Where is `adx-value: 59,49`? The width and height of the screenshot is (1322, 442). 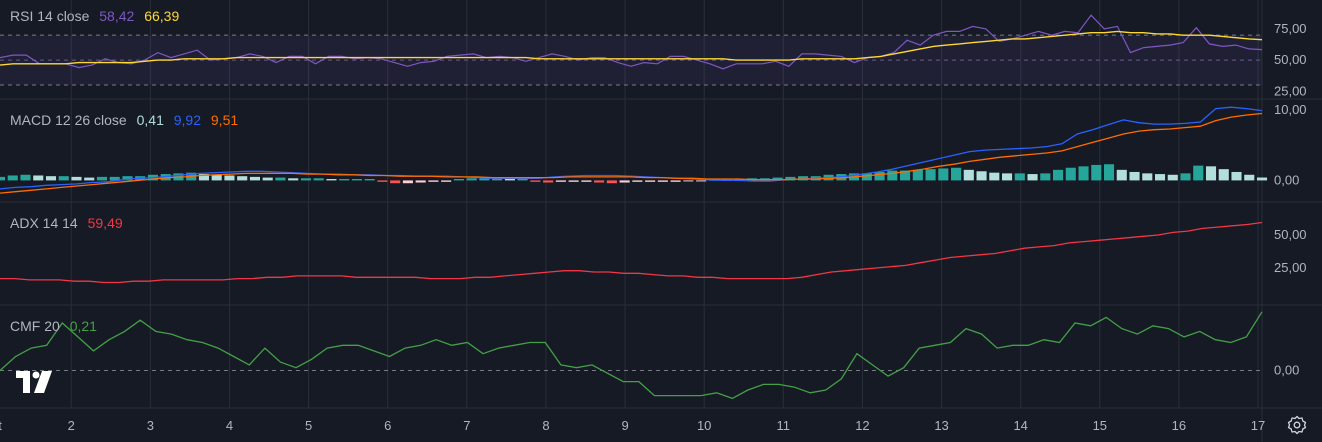
adx-value: 59,49 is located at coordinates (105, 223).